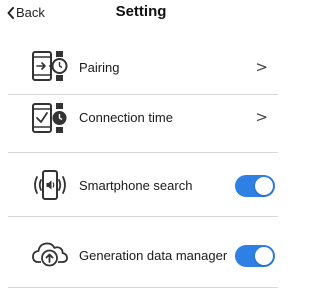 The width and height of the screenshot is (320, 295). I want to click on pairing-row: Pairing >, so click(141, 67).